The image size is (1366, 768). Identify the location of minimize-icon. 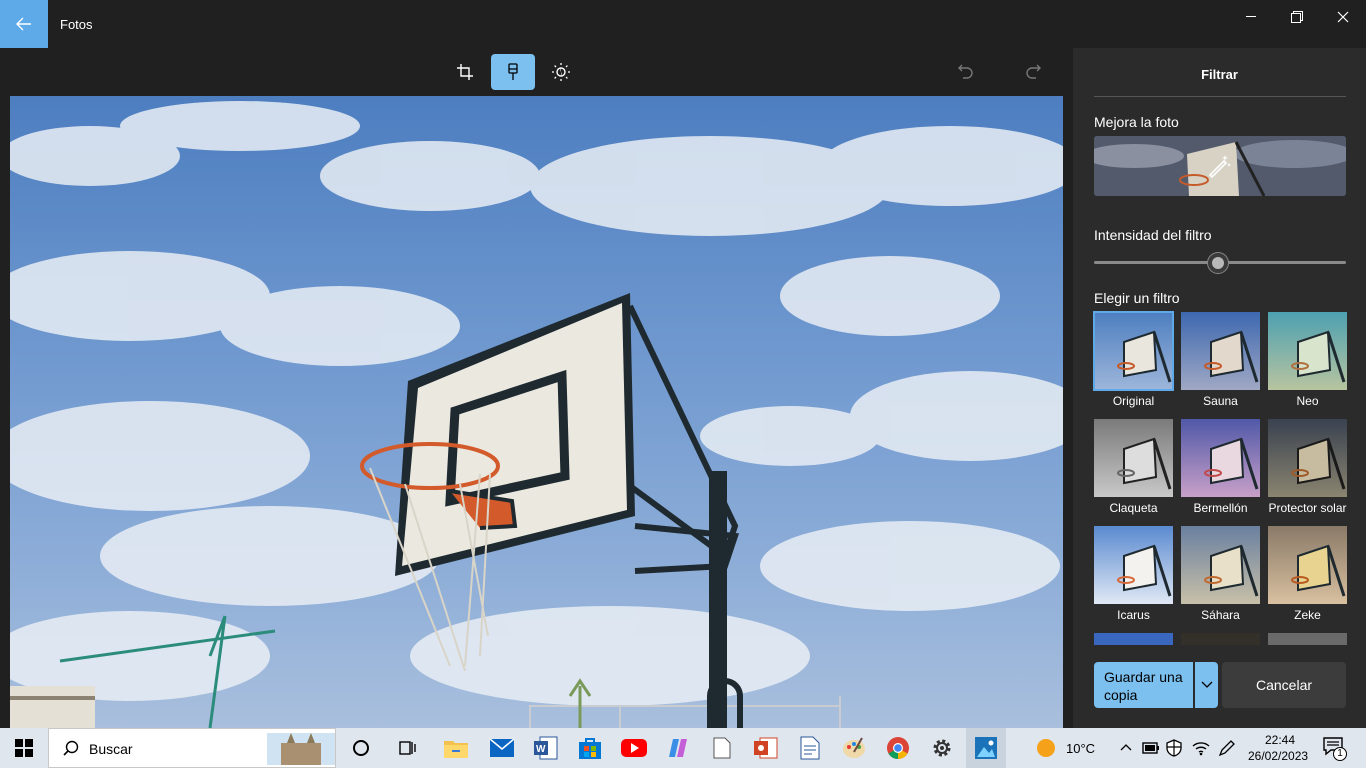
(1251, 16).